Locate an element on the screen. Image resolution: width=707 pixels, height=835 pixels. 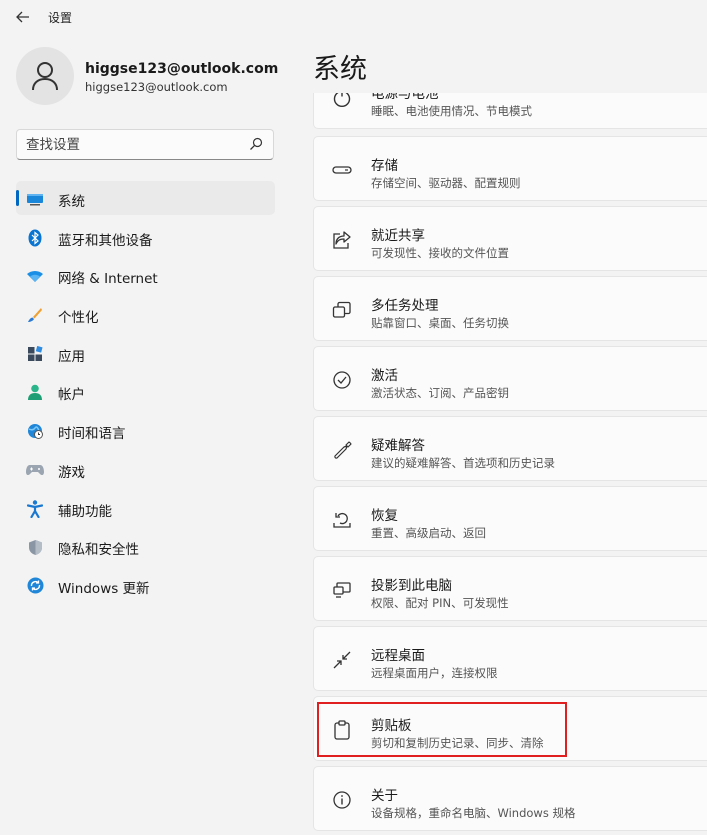
back-button is located at coordinates (23, 17).